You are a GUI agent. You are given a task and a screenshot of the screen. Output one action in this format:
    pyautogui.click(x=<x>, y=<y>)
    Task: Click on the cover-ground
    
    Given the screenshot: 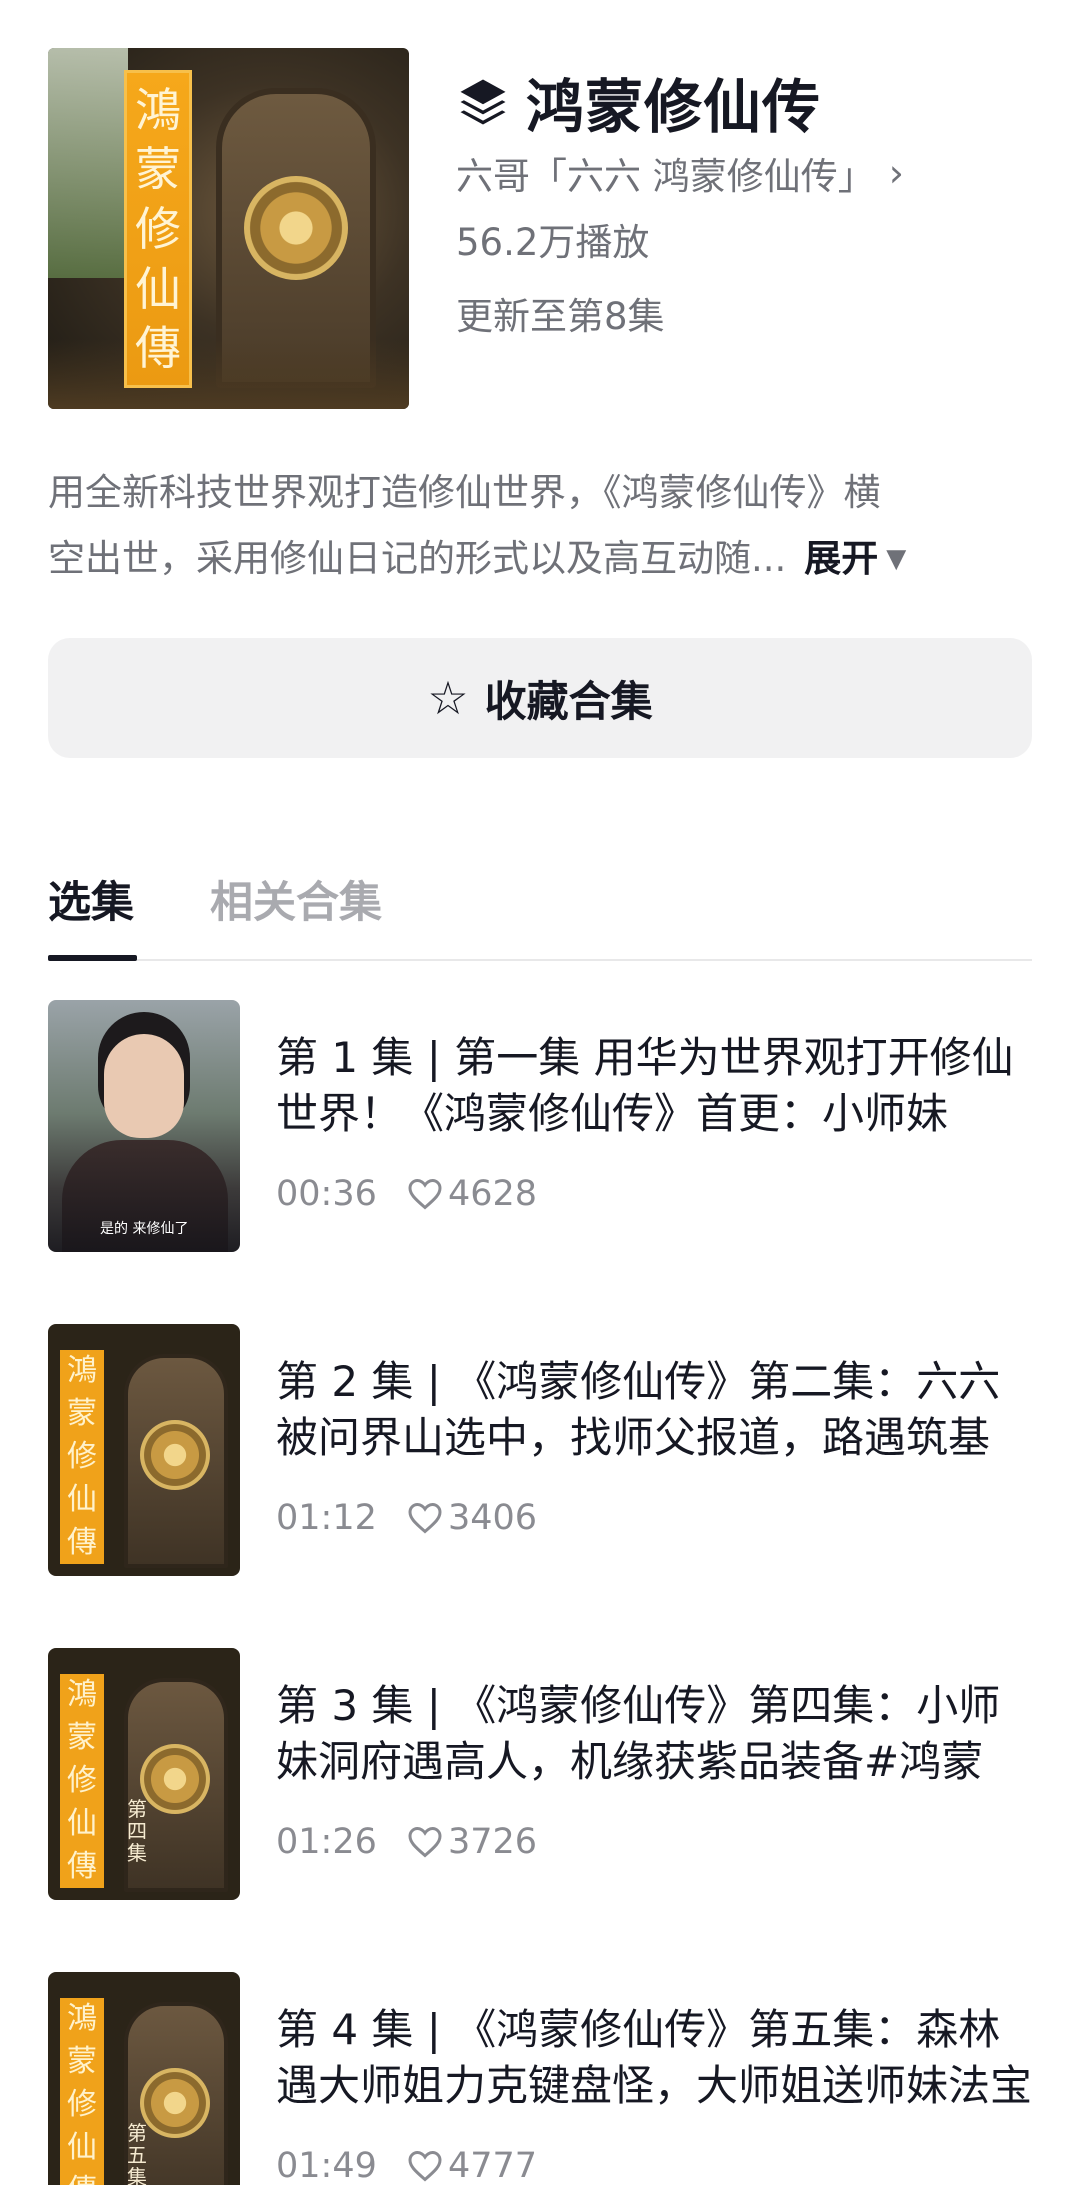 What is the action you would take?
    pyautogui.click(x=228, y=374)
    